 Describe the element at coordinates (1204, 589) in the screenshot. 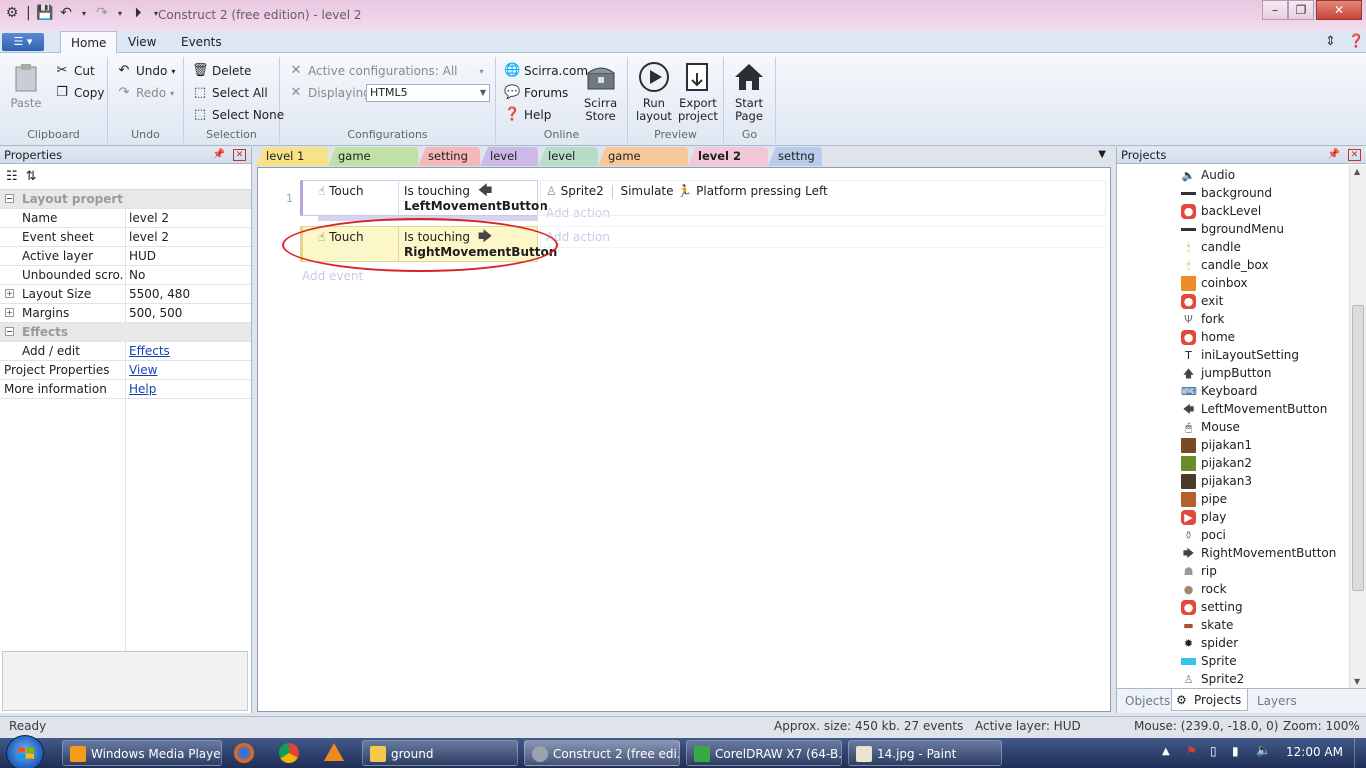

I see `project-tree-item: ● rock` at that location.